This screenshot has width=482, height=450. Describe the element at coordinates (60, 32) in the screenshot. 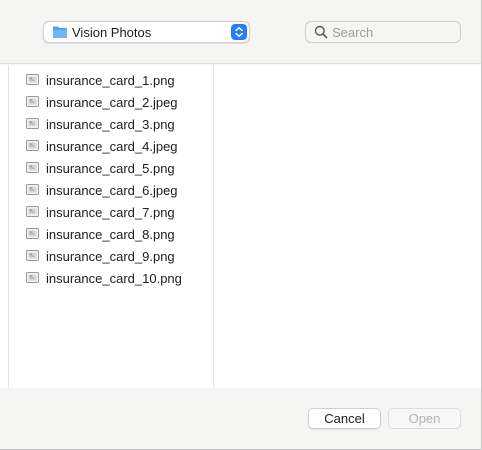

I see `folder-icon` at that location.